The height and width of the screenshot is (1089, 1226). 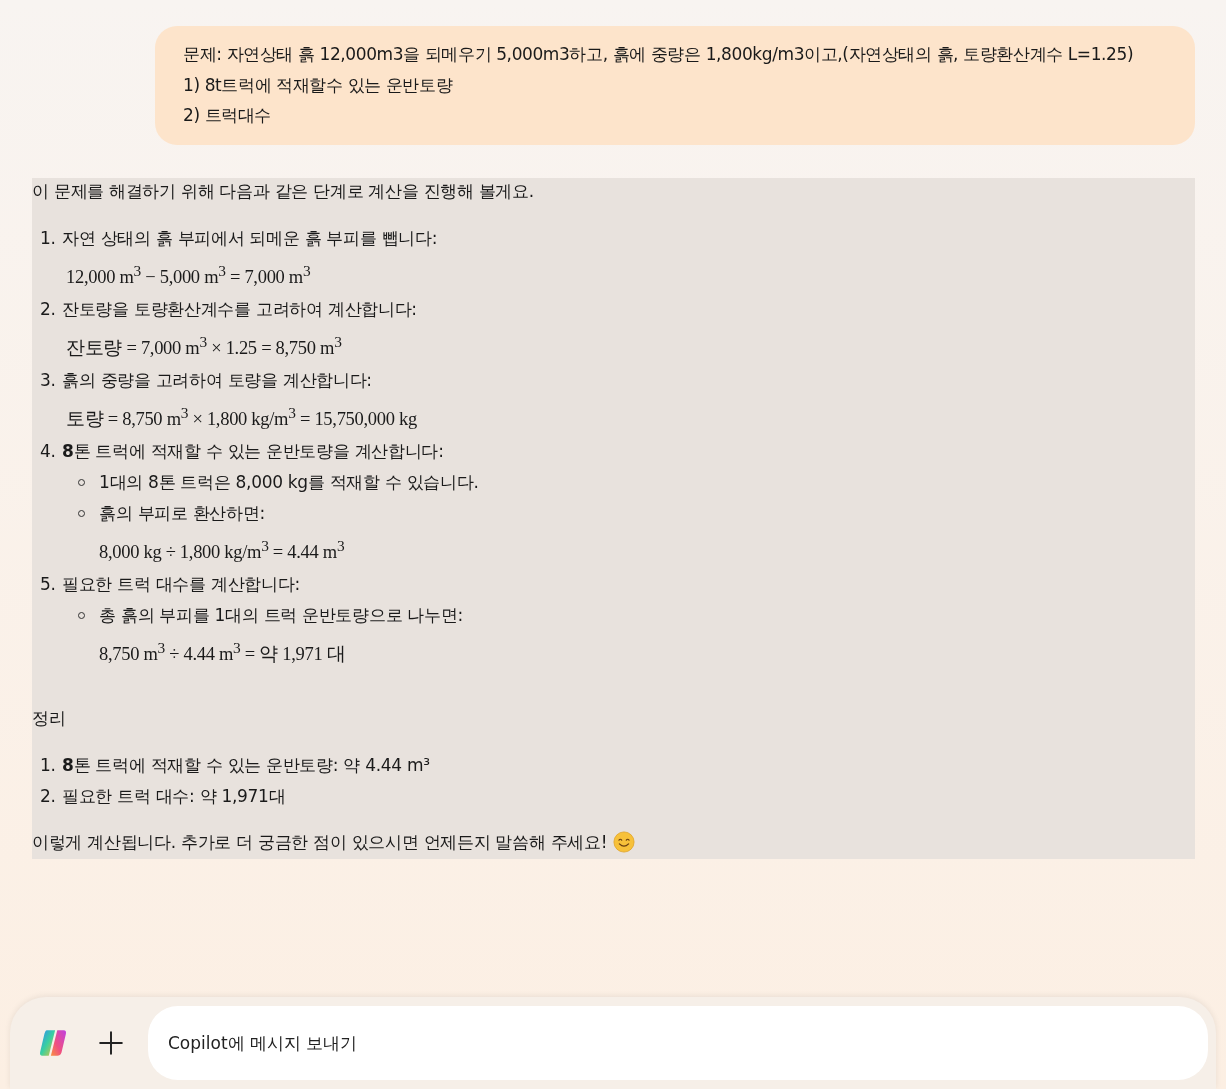 What do you see at coordinates (624, 842) in the screenshot?
I see `smiling-emoji-icon` at bounding box center [624, 842].